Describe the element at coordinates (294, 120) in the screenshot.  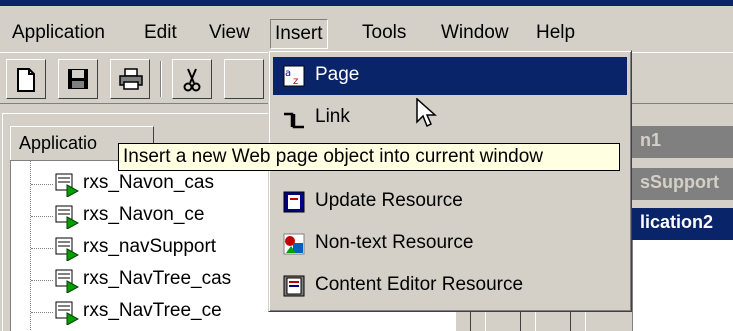
I see `link-icon` at that location.